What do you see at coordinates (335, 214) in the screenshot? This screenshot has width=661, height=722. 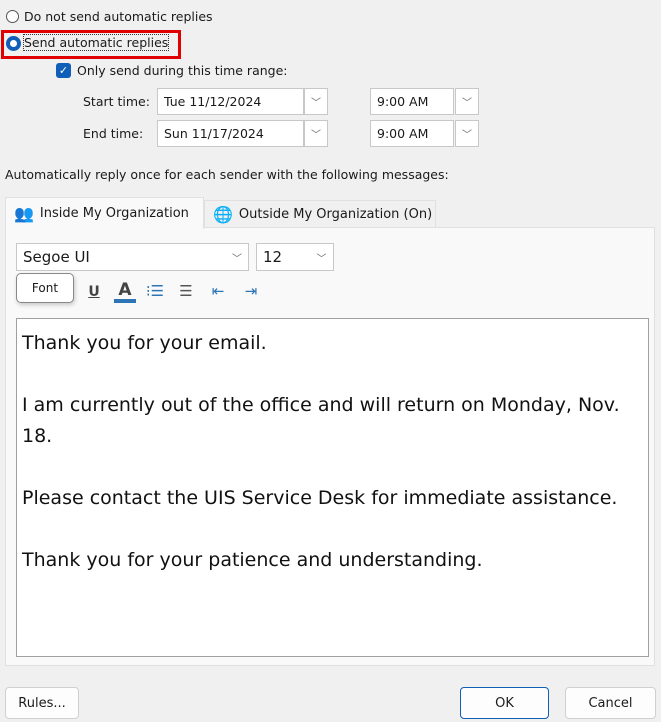 I see `tab-label: Outside My Organization (On)` at bounding box center [335, 214].